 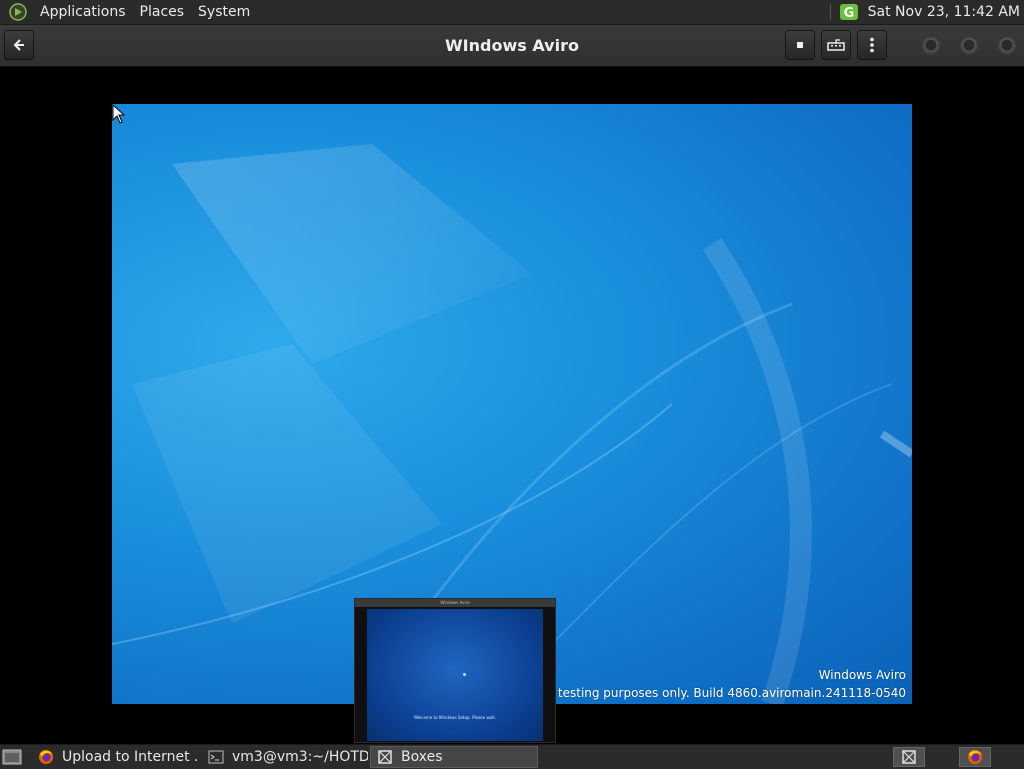 What do you see at coordinates (454, 757) in the screenshot?
I see `taskbar-item-boxes: Boxes` at bounding box center [454, 757].